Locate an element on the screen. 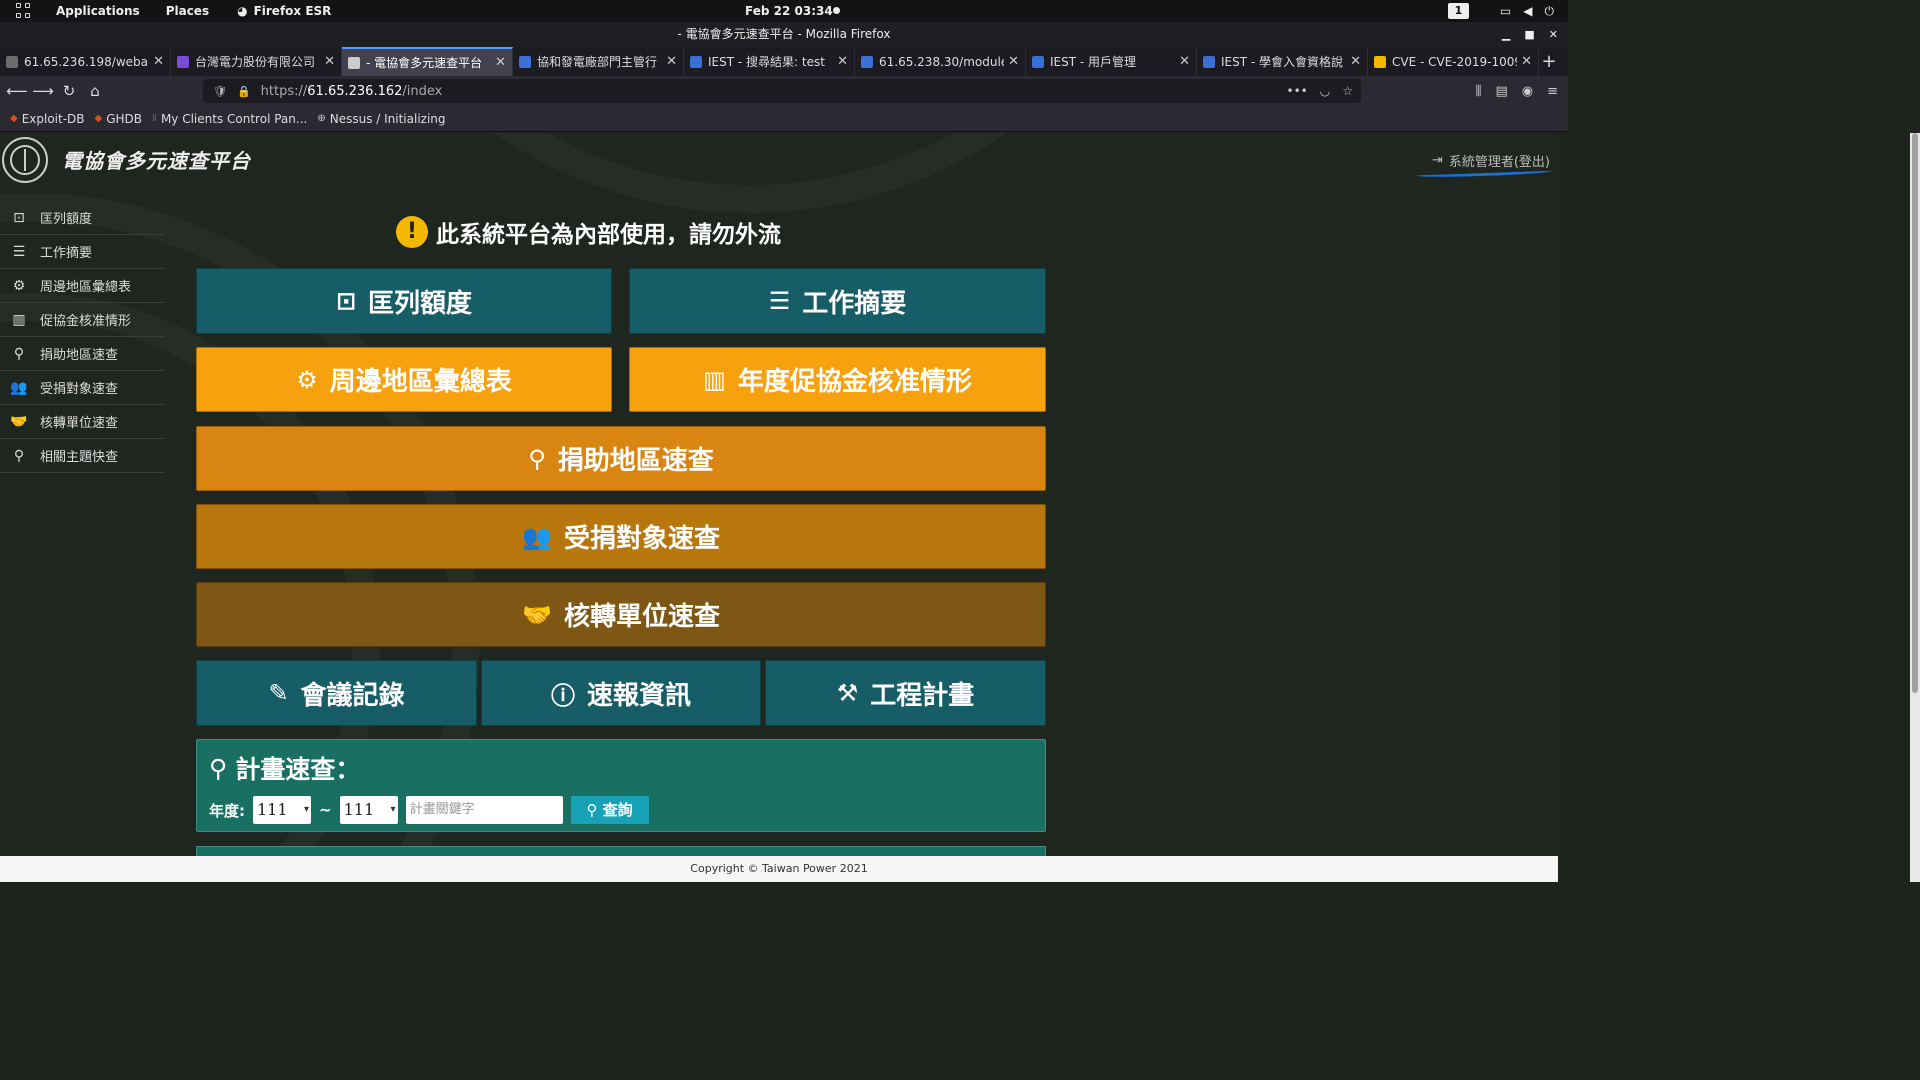  minimize-icon: ▁ is located at coordinates (1506, 34).